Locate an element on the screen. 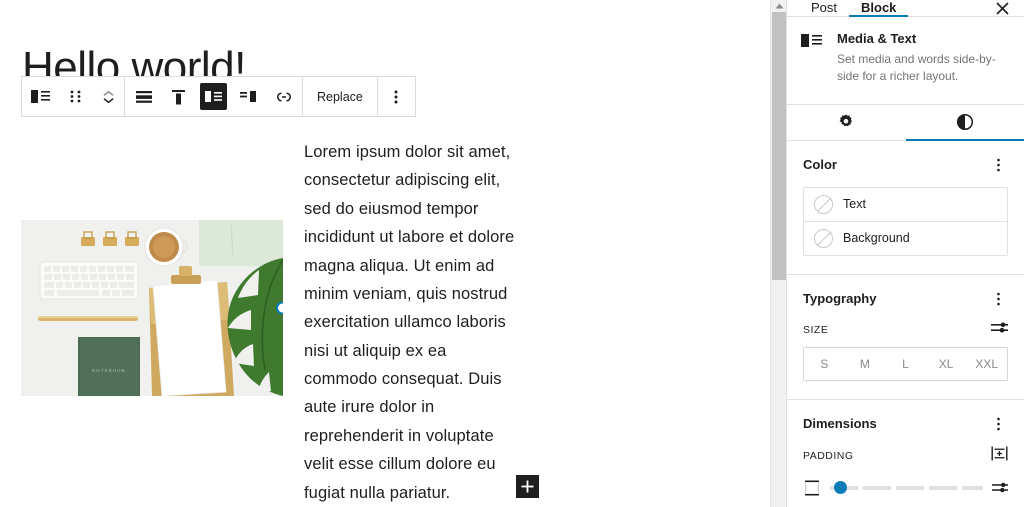  more-options-icon is located at coordinates (396, 96).